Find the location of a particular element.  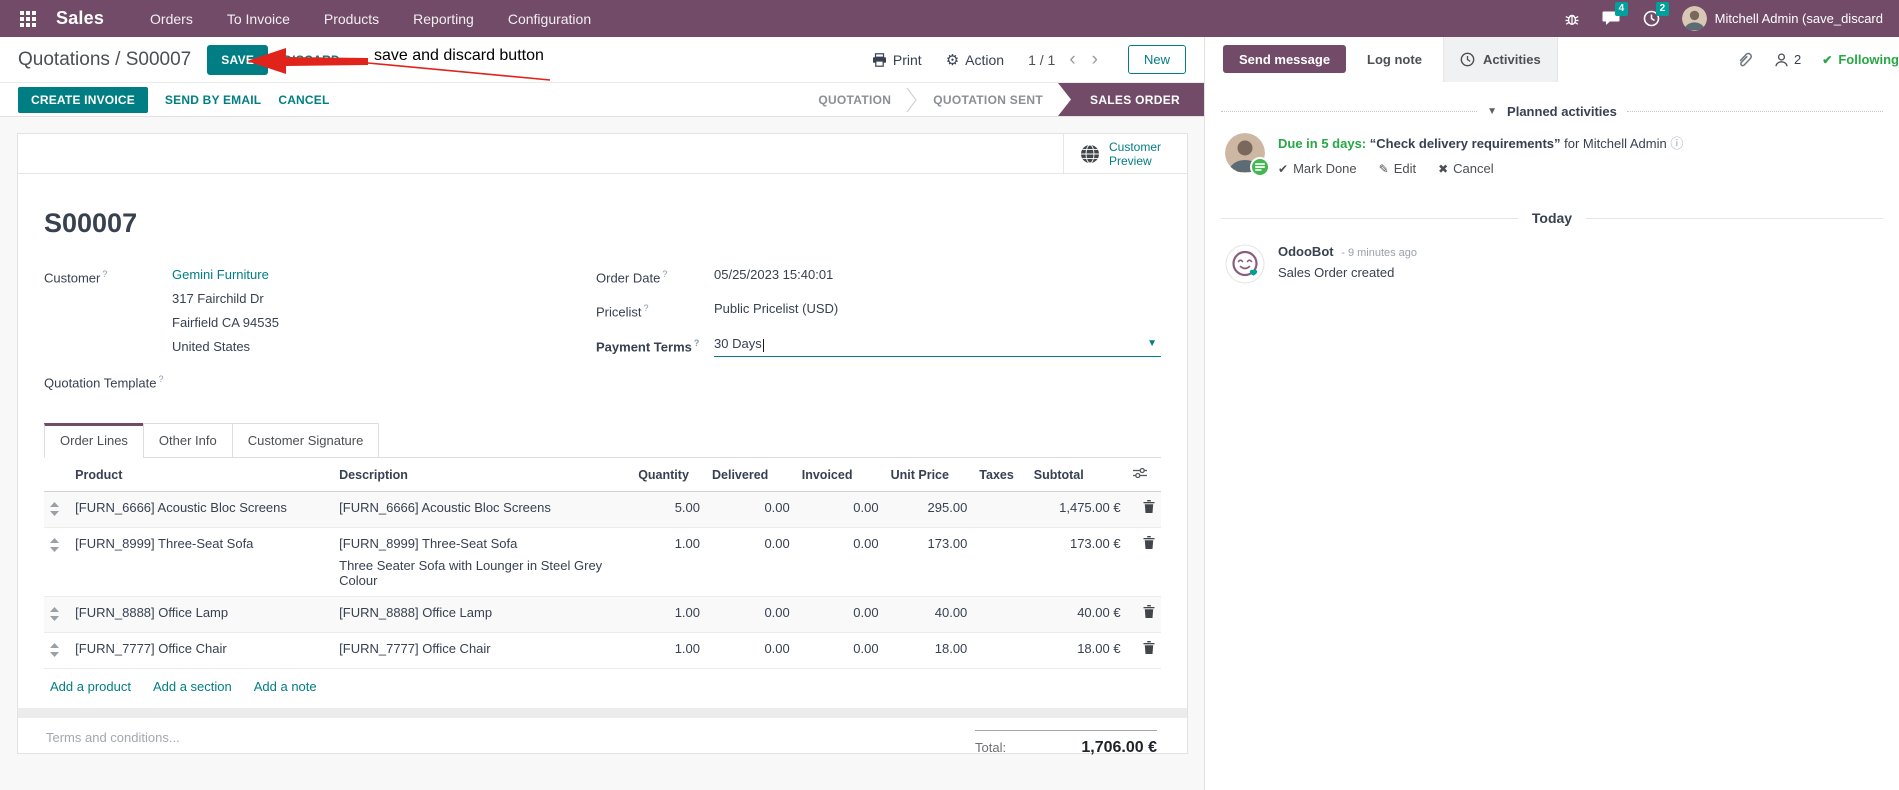

state-quotation: QUOTATION is located at coordinates (854, 99).